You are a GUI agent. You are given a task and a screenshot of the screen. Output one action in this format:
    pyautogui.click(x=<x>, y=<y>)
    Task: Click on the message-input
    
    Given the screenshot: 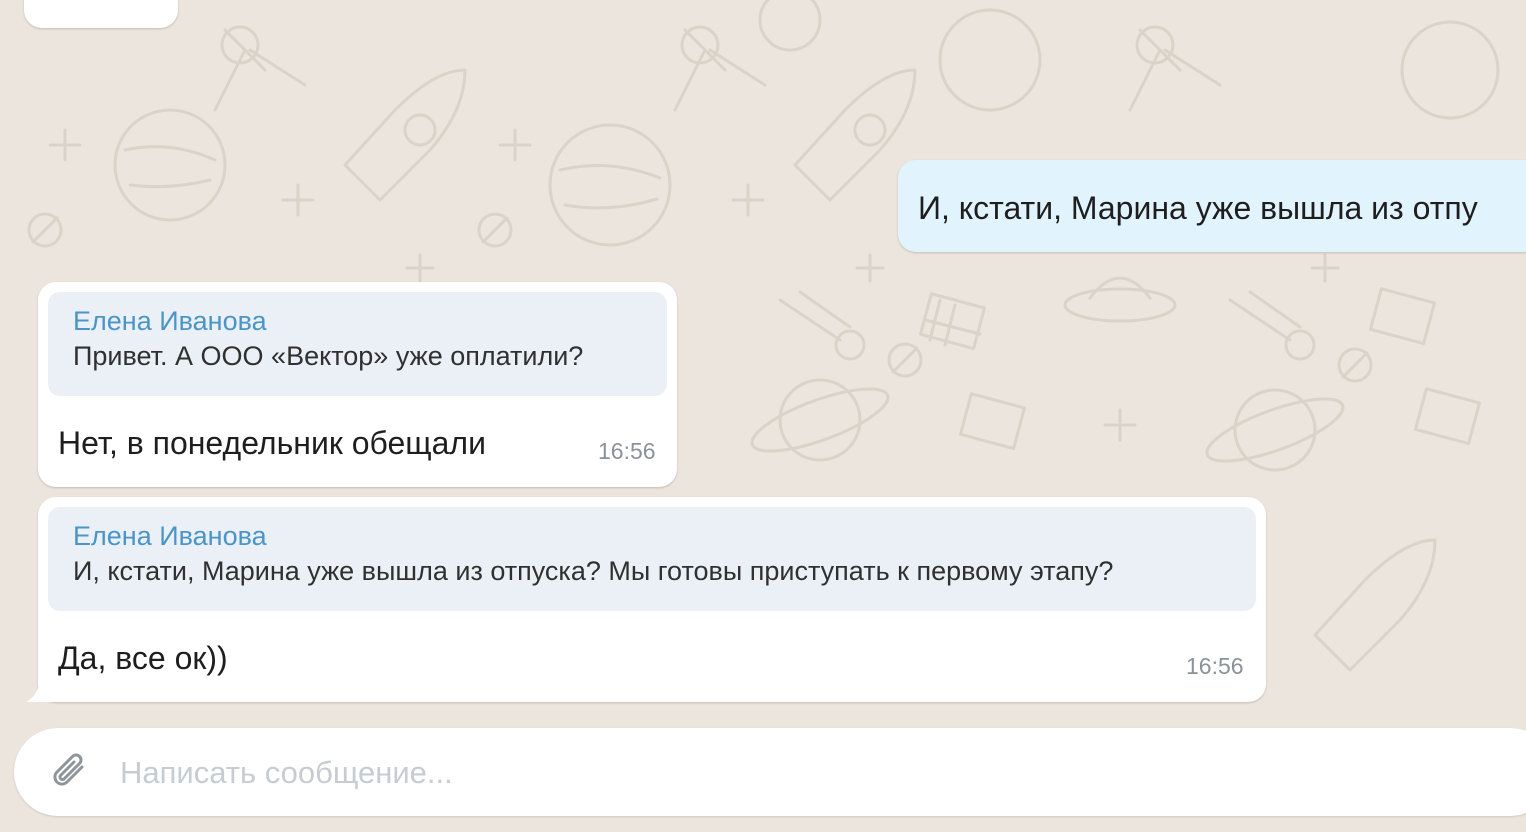 What is the action you would take?
    pyautogui.click(x=770, y=773)
    